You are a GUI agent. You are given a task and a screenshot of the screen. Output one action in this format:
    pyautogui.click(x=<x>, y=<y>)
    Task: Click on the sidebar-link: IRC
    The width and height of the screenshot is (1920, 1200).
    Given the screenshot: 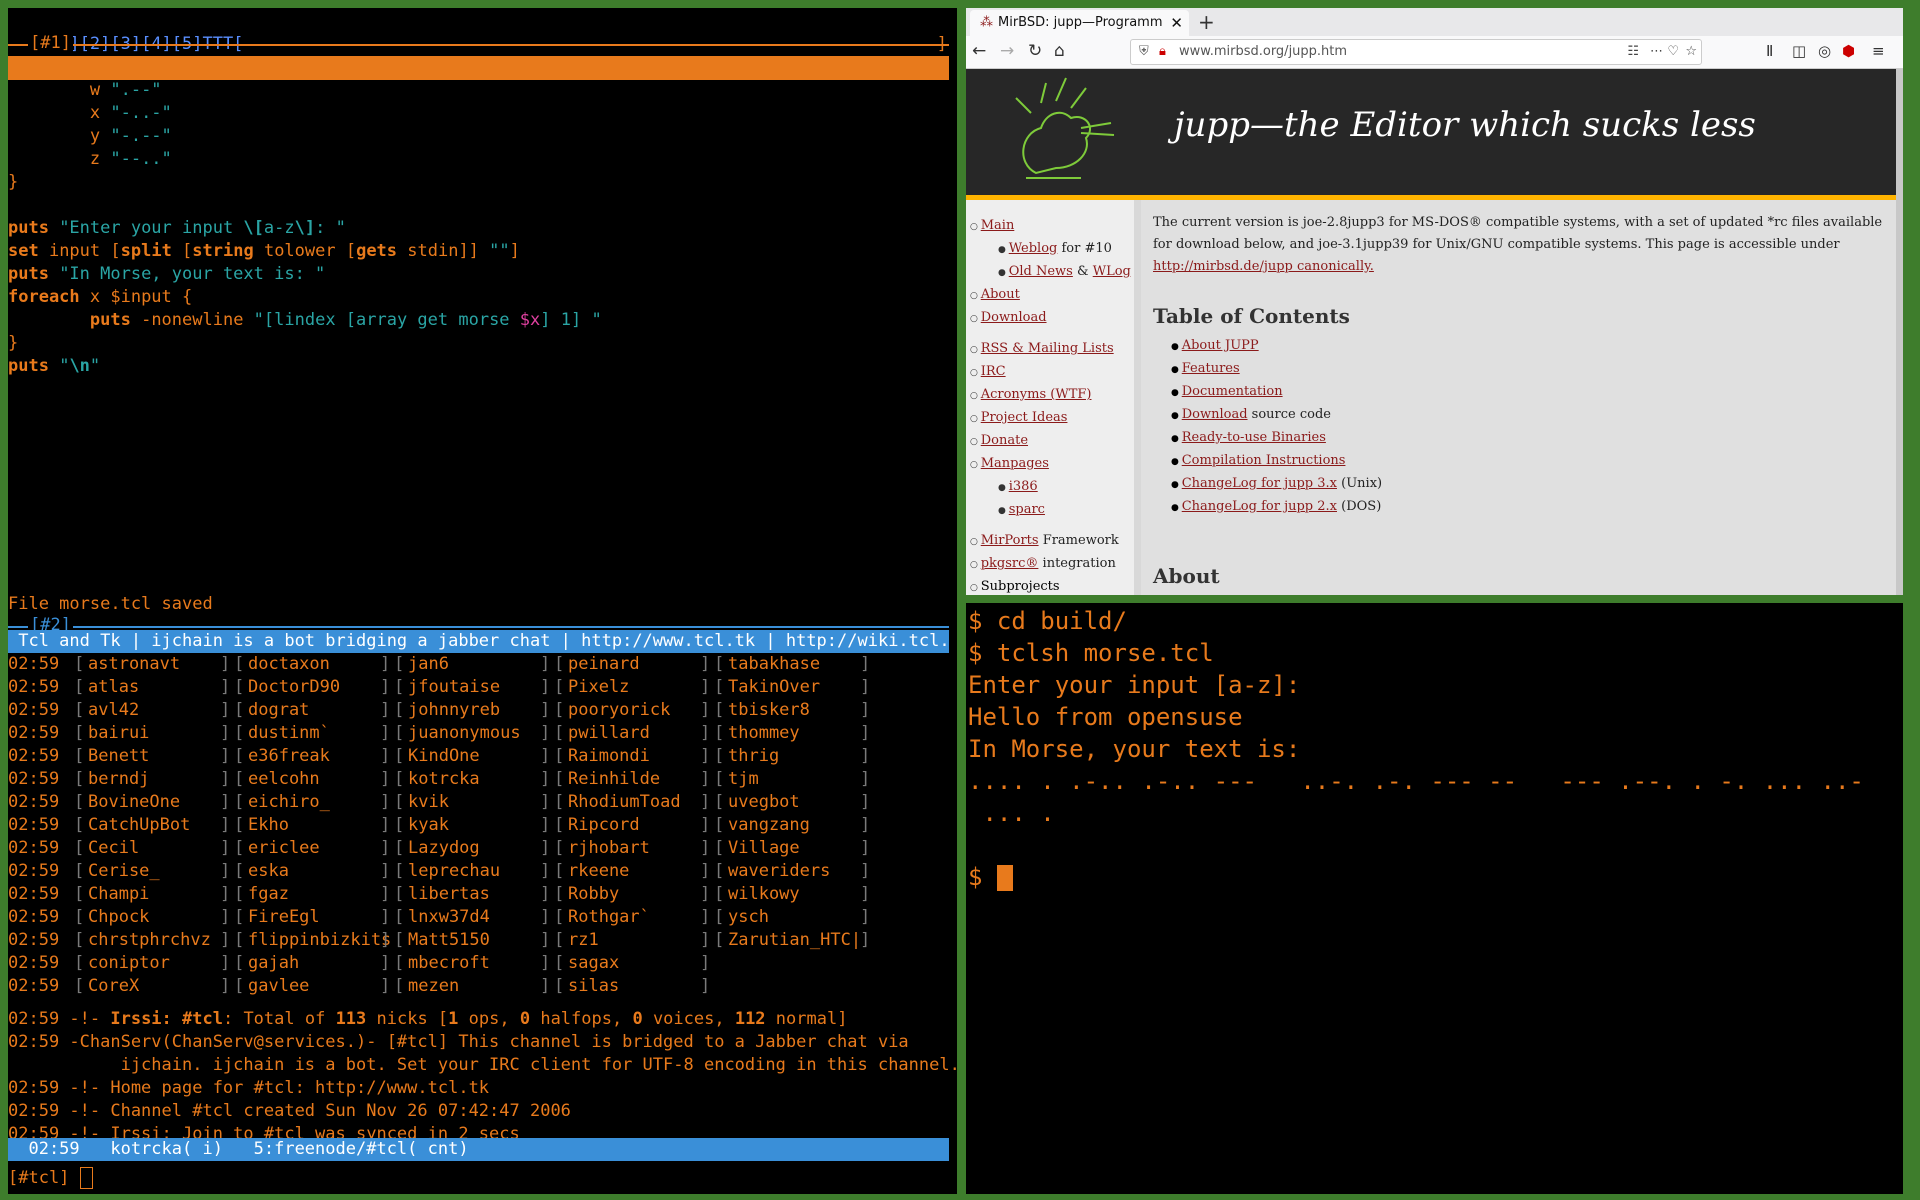 What is the action you would take?
    pyautogui.click(x=993, y=371)
    